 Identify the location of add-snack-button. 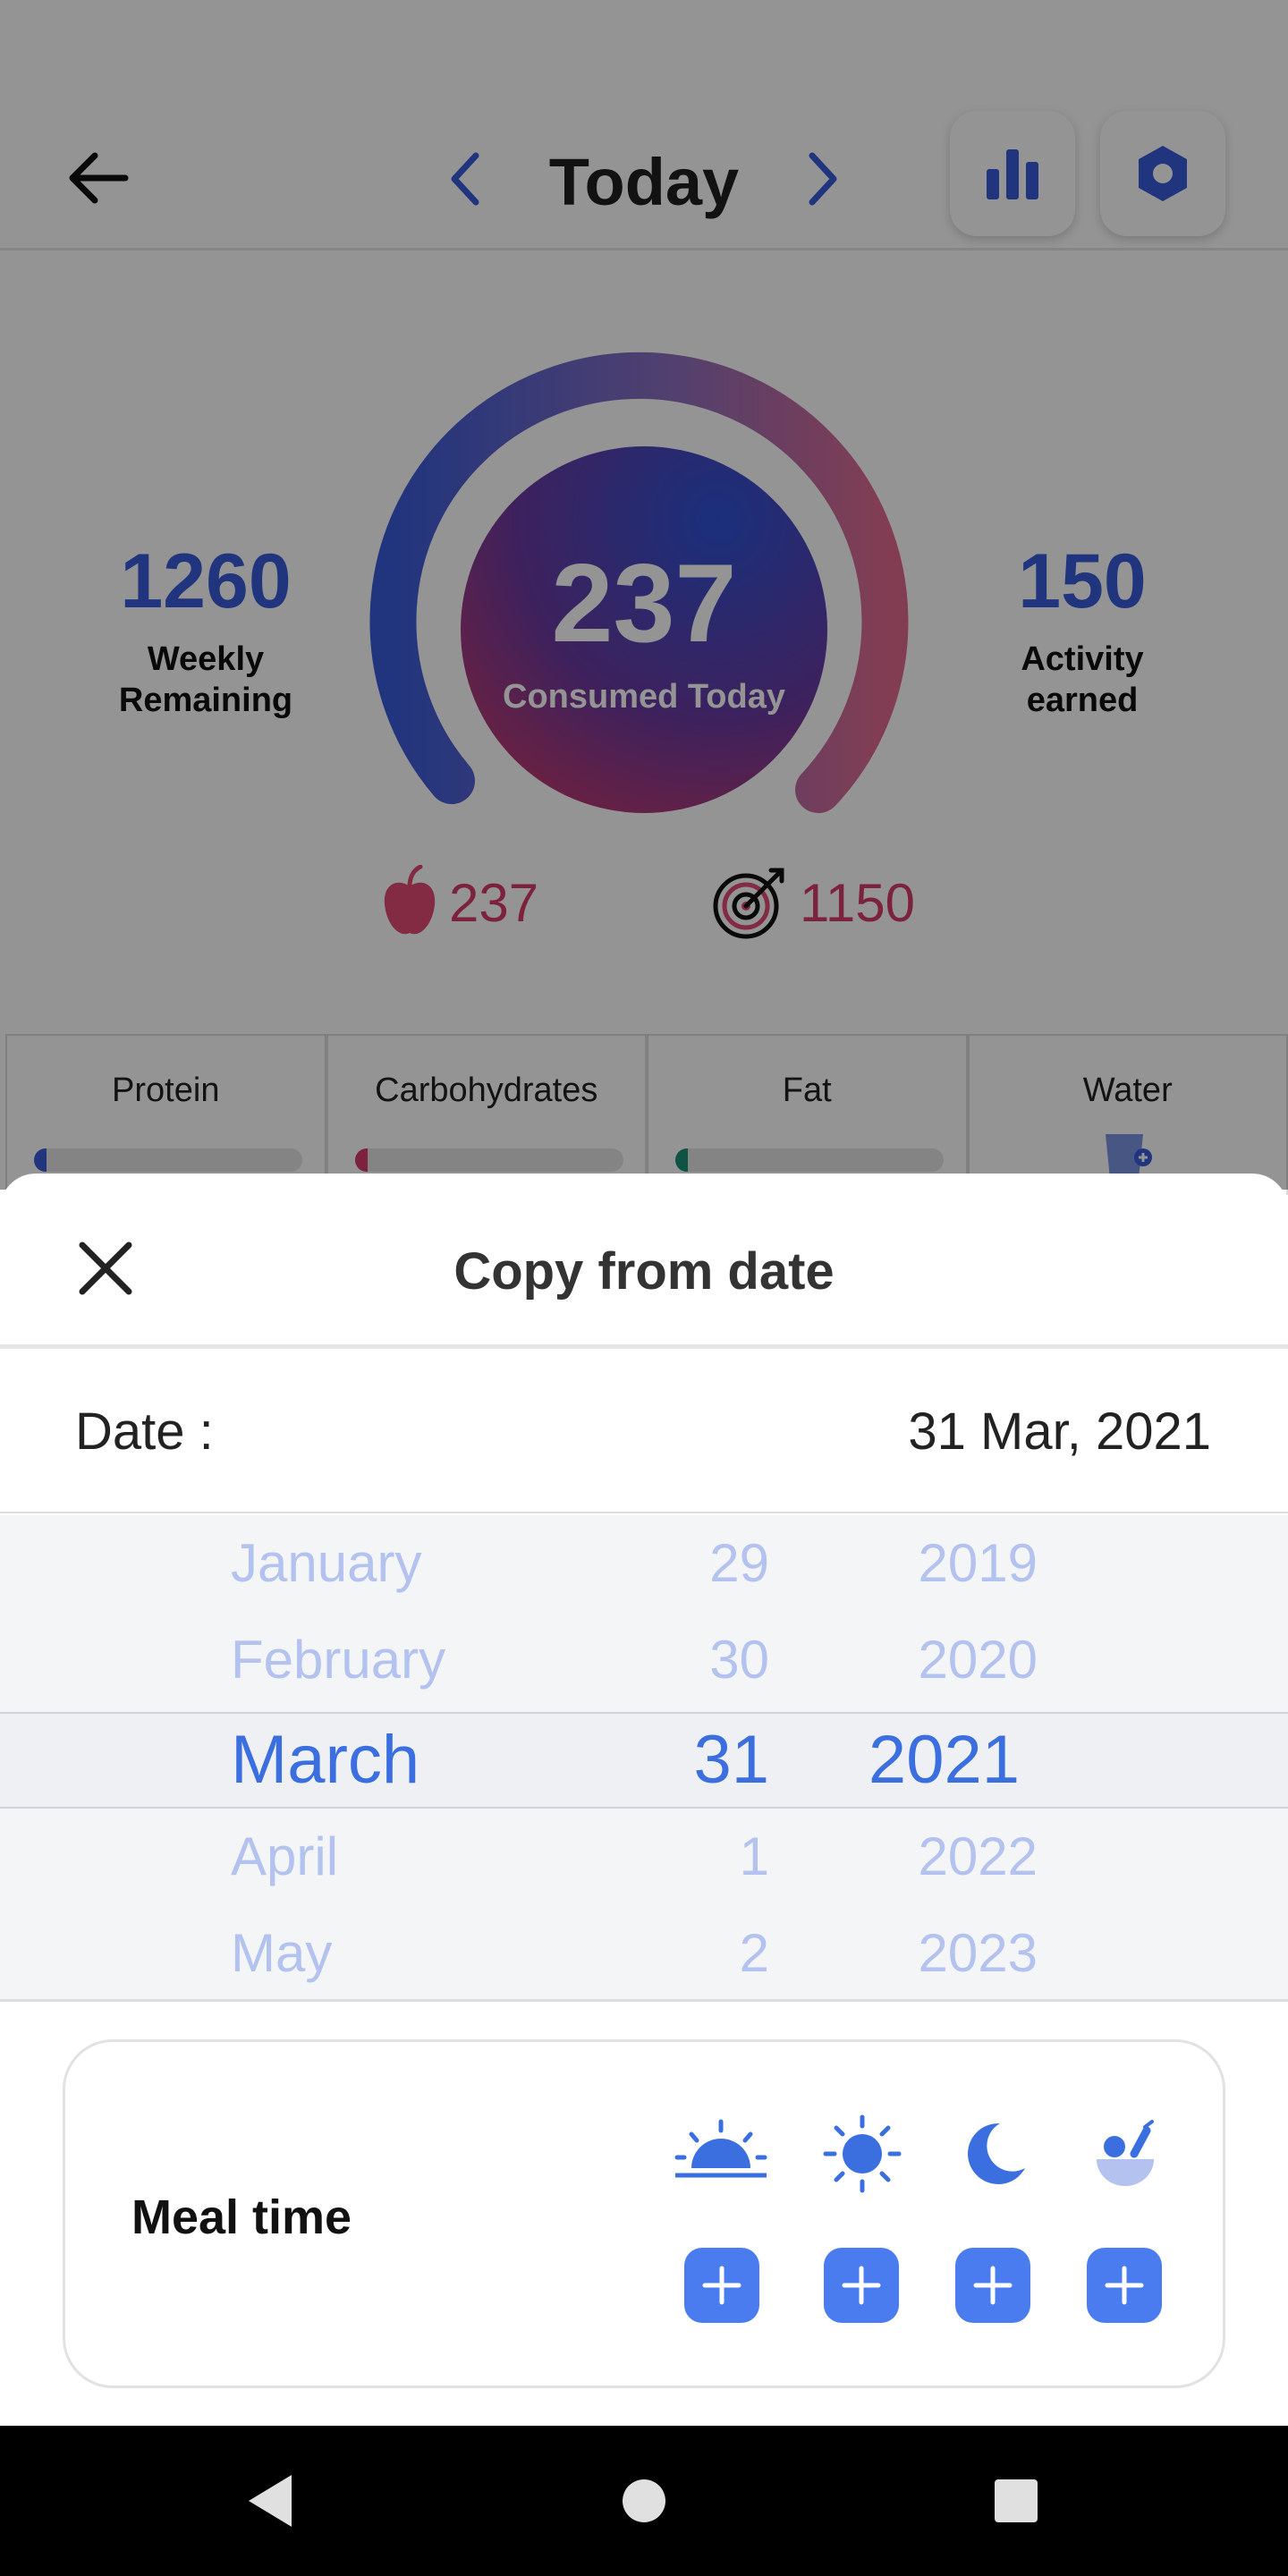
(1124, 2285).